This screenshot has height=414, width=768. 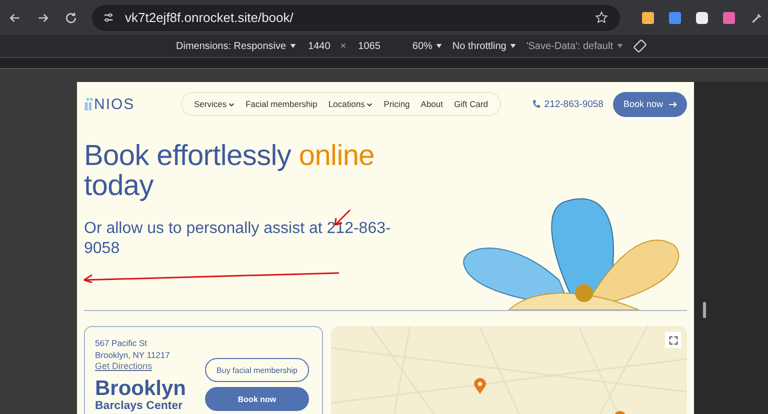 I want to click on phone-link: 212-863-9058, so click(x=574, y=104).